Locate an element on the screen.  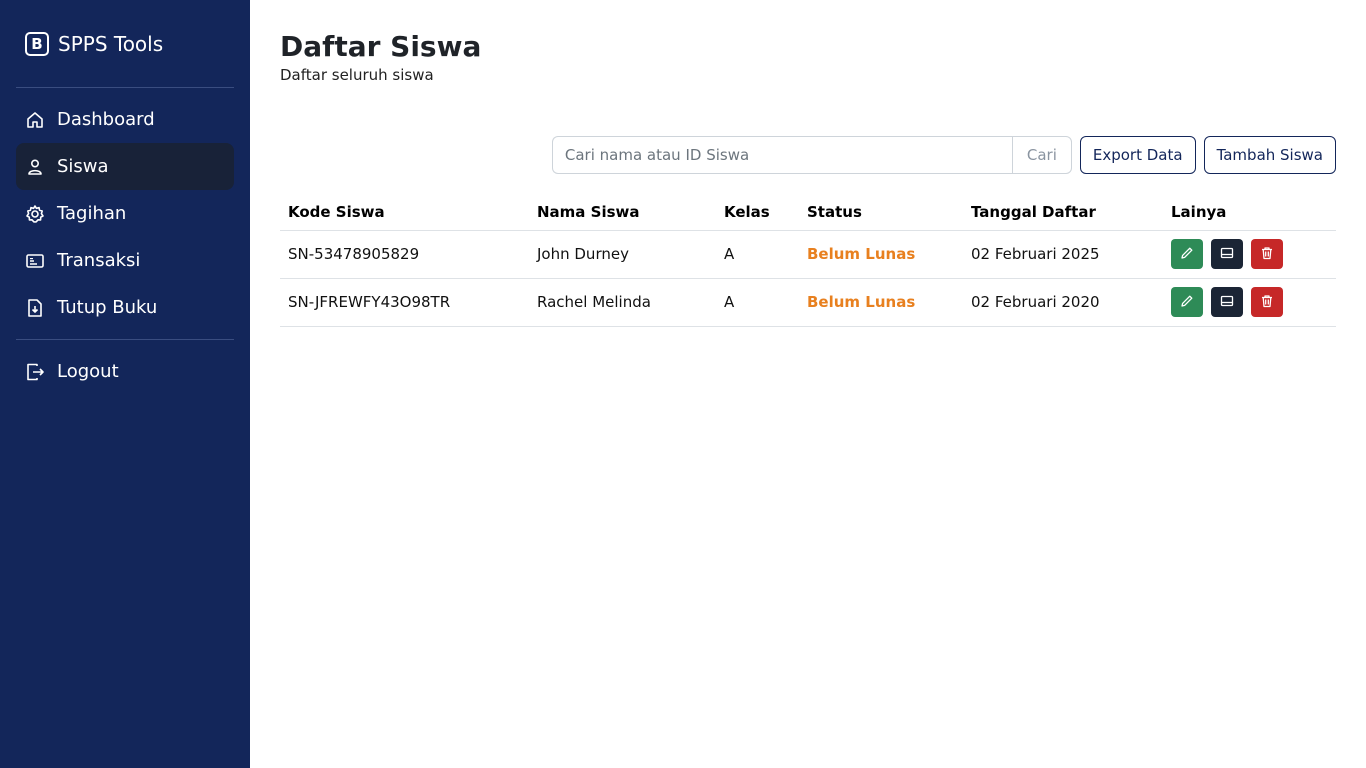
sidebar-item-label: Siswa is located at coordinates (83, 166).